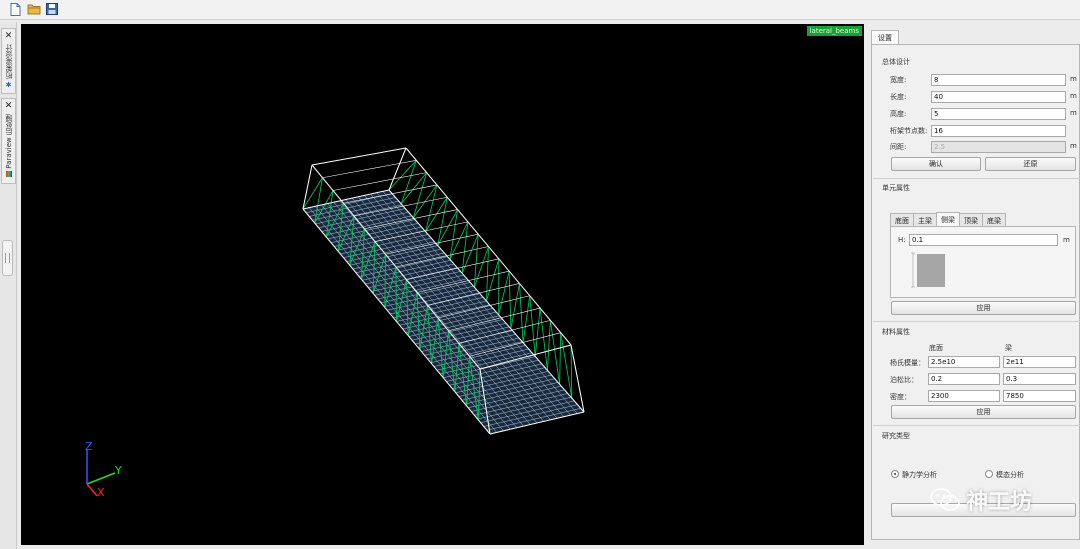 The width and height of the screenshot is (1080, 549). I want to click on watermark: 神工坊, so click(981, 500).